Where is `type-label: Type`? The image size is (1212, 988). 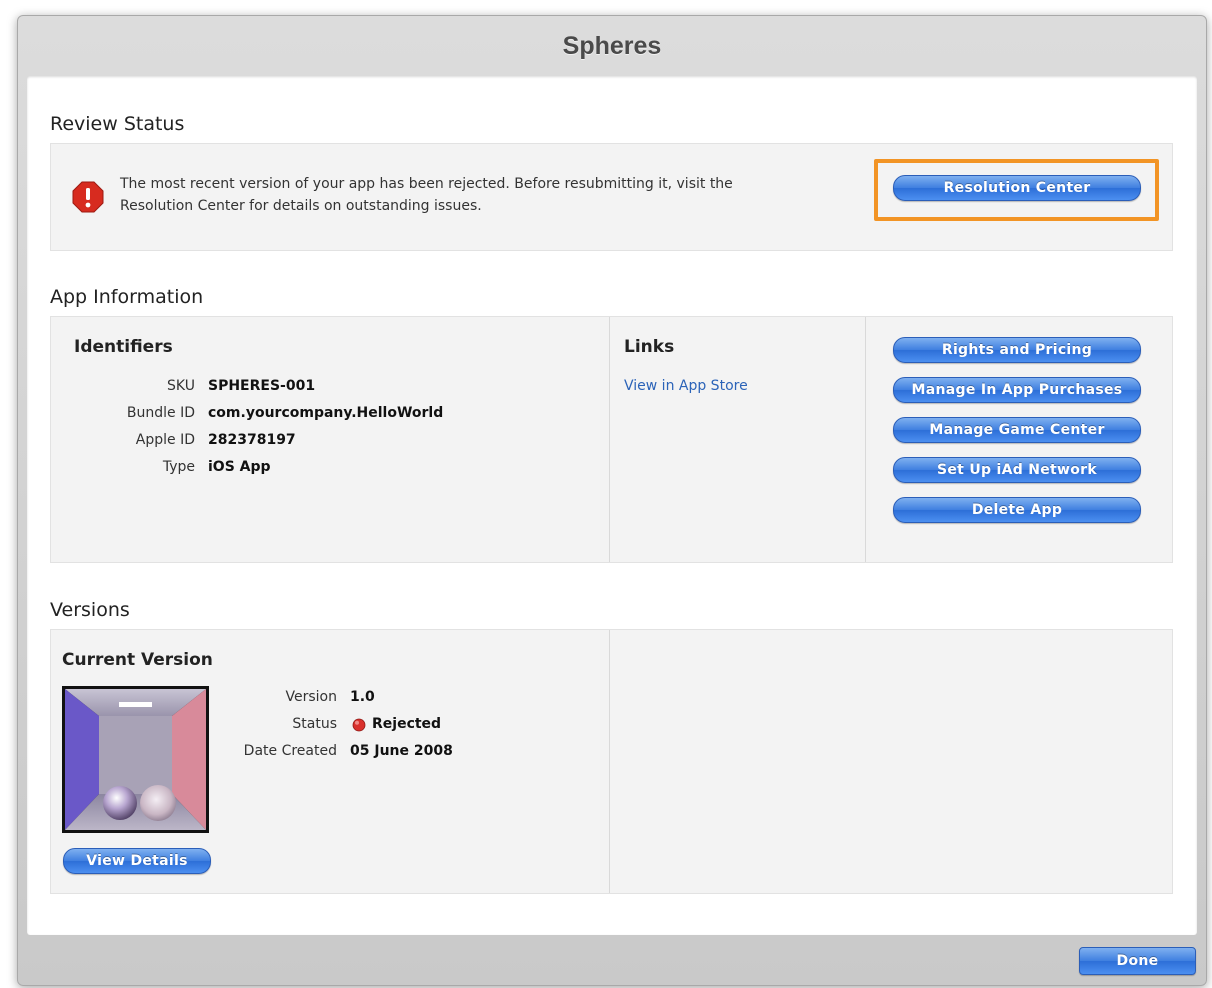
type-label: Type is located at coordinates (178, 467).